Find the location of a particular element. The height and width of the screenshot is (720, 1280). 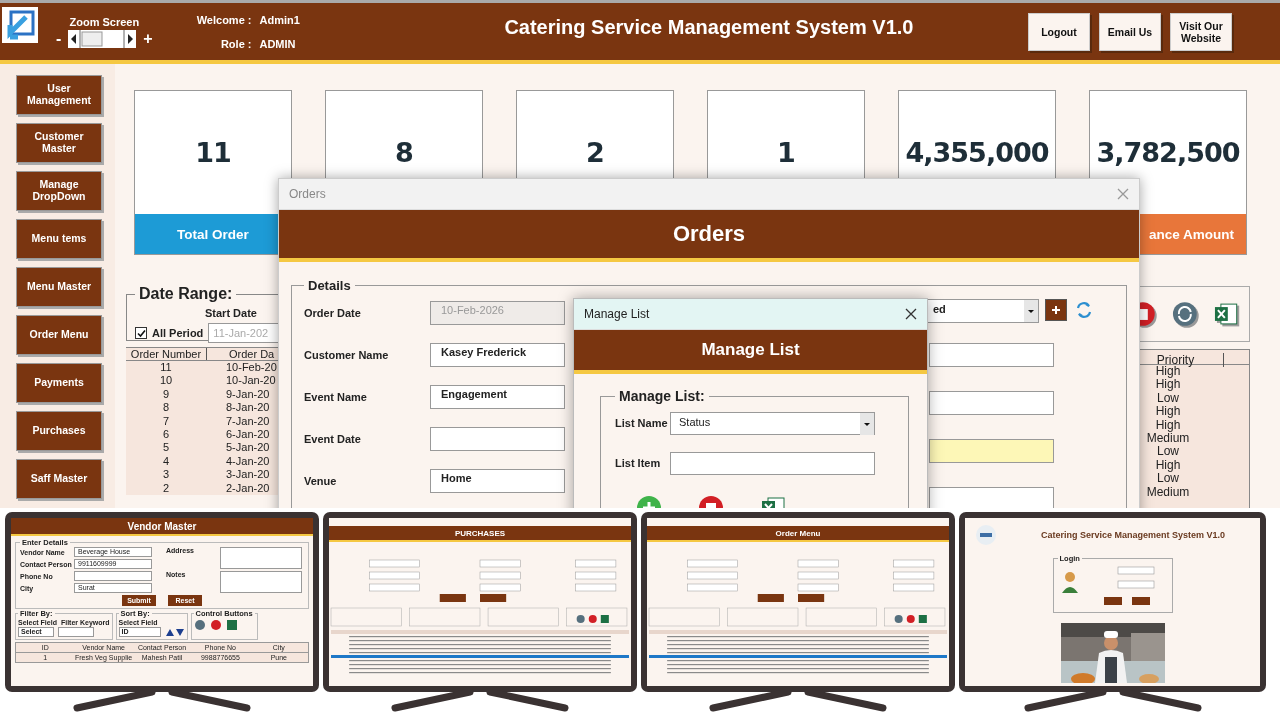

kpi-value: 1 is located at coordinates (786, 152).